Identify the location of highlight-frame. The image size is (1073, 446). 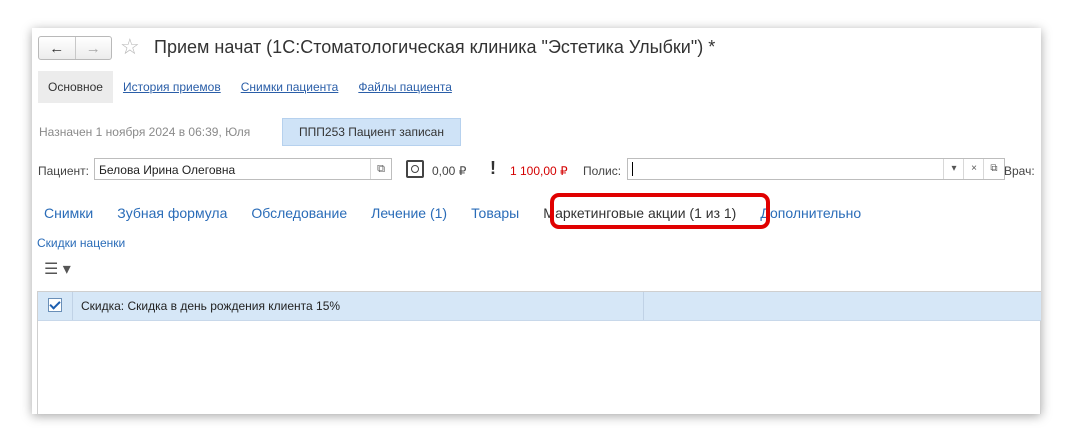
(660, 211).